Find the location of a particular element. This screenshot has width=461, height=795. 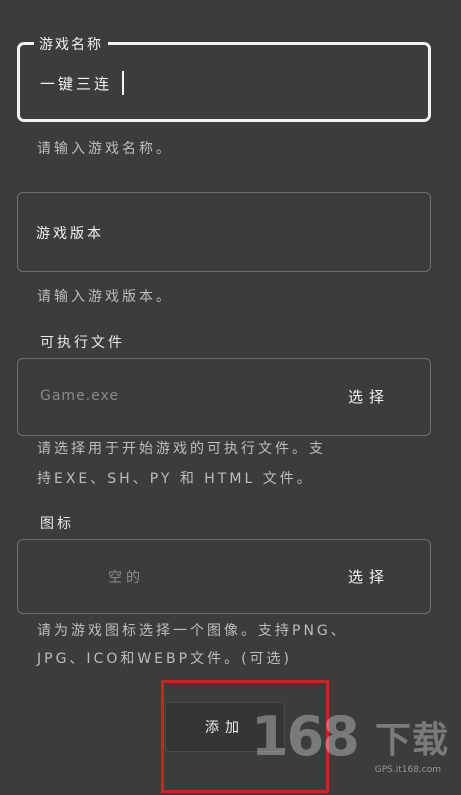

icon-section-label: 图标 is located at coordinates (57, 524).